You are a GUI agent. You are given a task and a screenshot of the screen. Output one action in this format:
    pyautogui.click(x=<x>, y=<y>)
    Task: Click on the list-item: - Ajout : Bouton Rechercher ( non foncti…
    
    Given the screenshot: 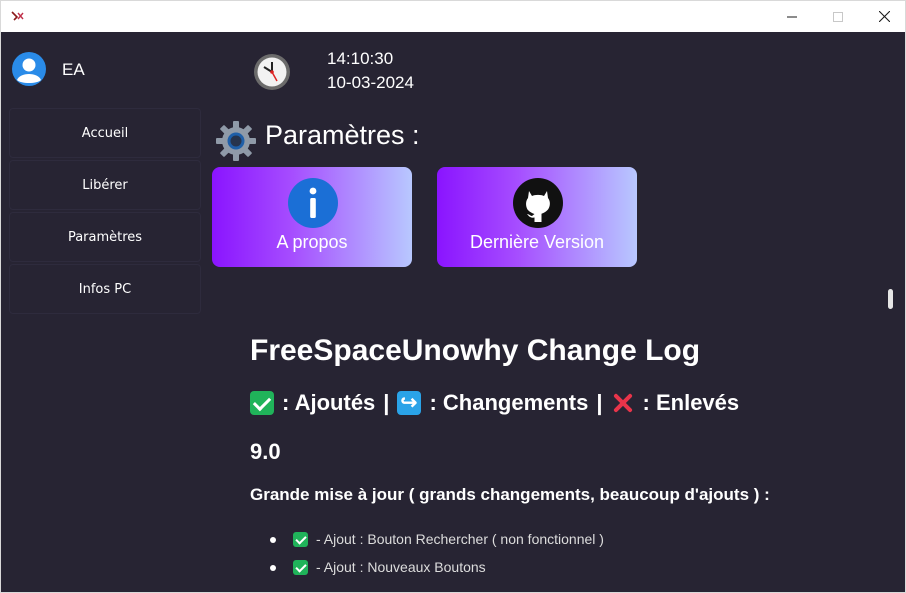 What is the action you would take?
    pyautogui.click(x=570, y=539)
    